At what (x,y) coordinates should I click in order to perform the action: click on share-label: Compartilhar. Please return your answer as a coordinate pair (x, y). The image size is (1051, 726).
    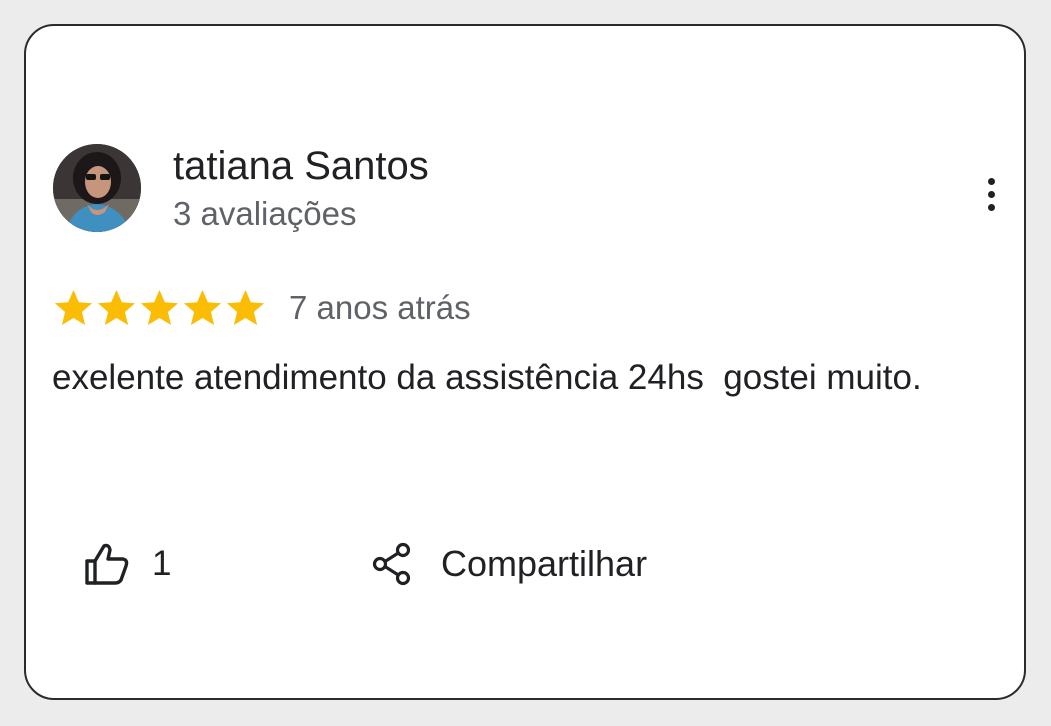
    Looking at the image, I should click on (544, 563).